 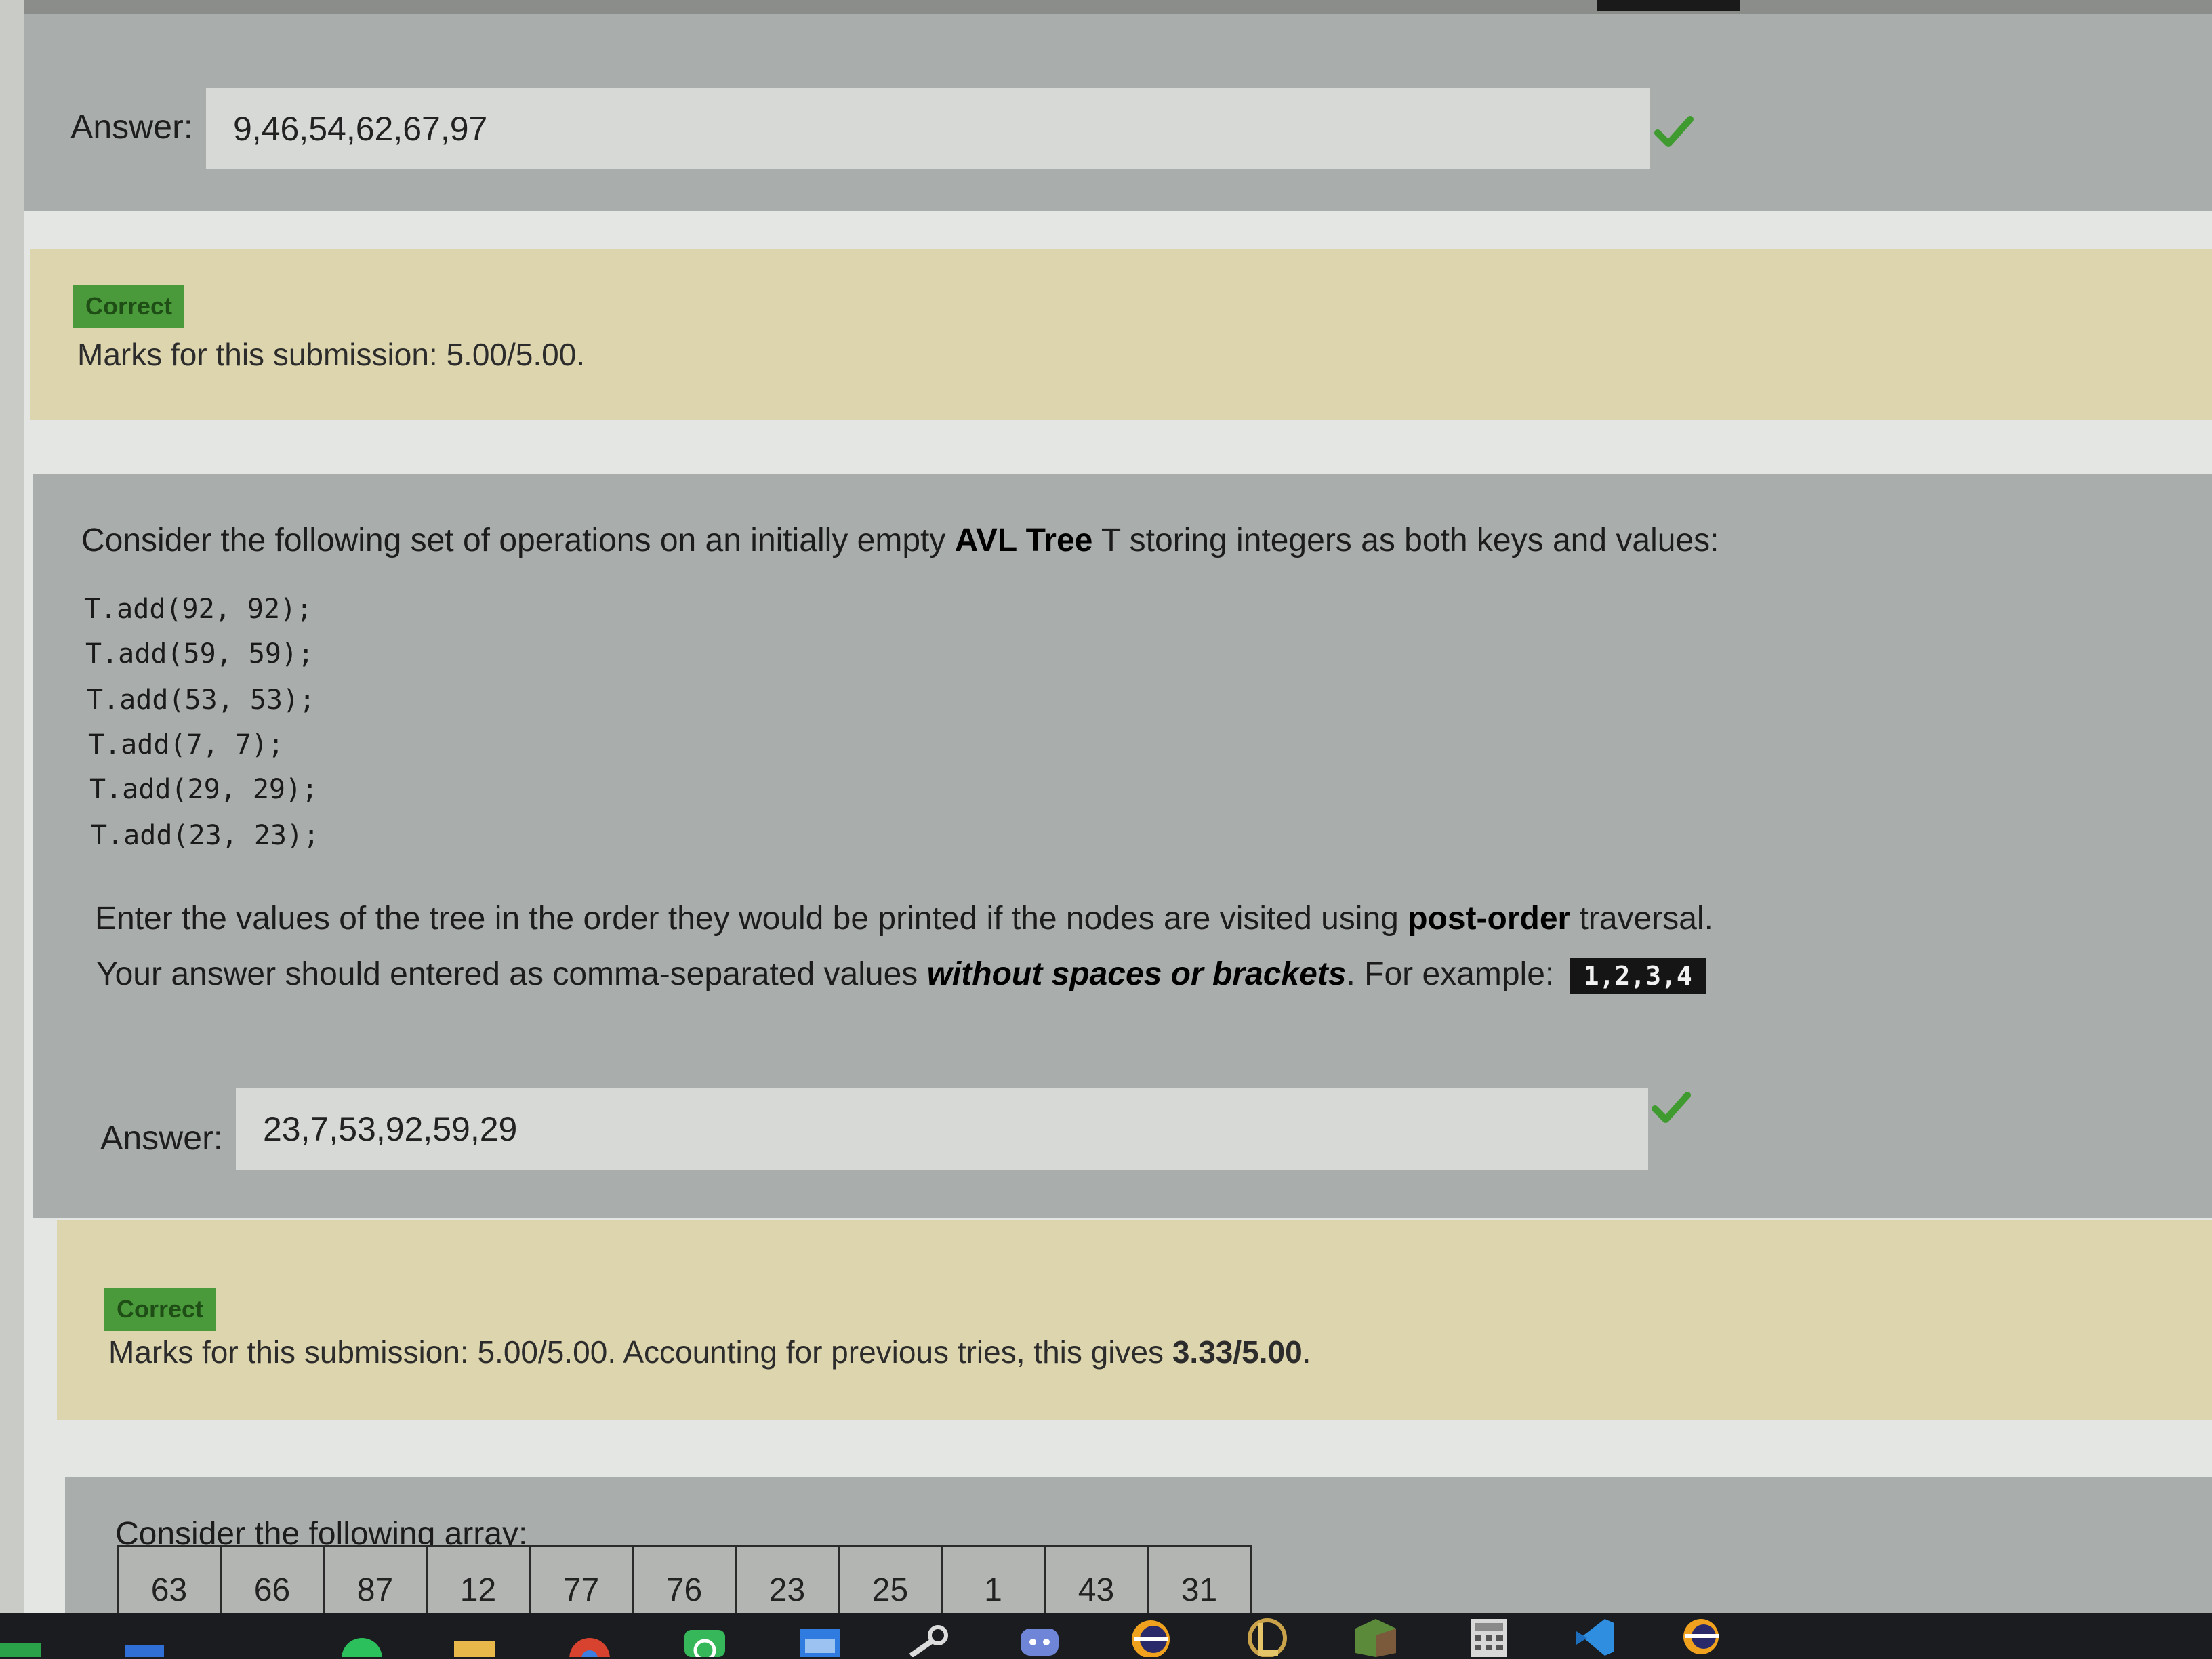 I want to click on calculator-icon, so click(x=1490, y=1636).